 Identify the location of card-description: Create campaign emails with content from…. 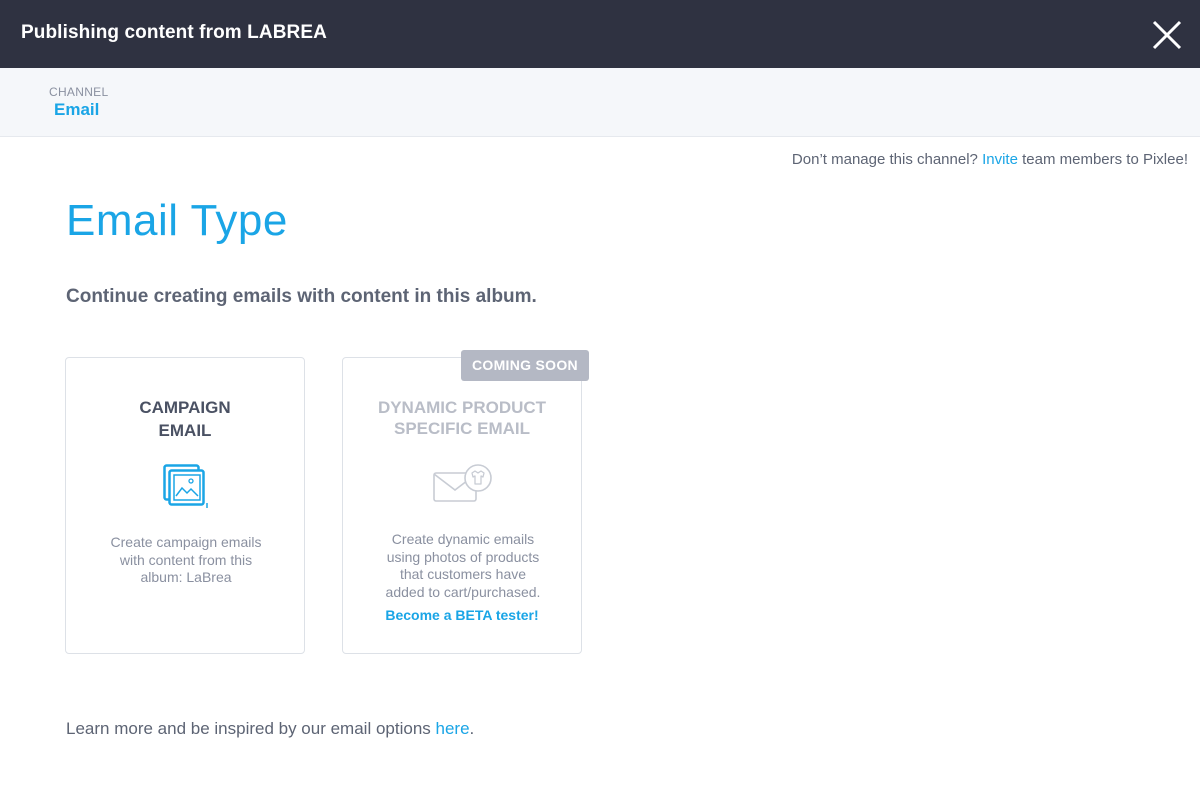
(186, 560).